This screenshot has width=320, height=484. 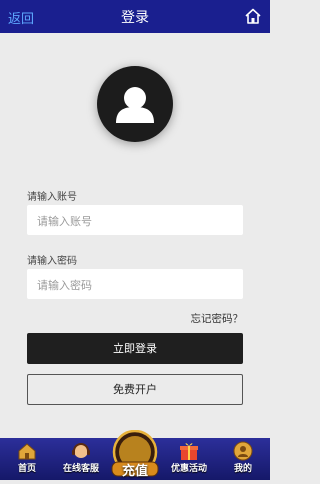 I want to click on register-button: 免费开户, so click(x=135, y=389).